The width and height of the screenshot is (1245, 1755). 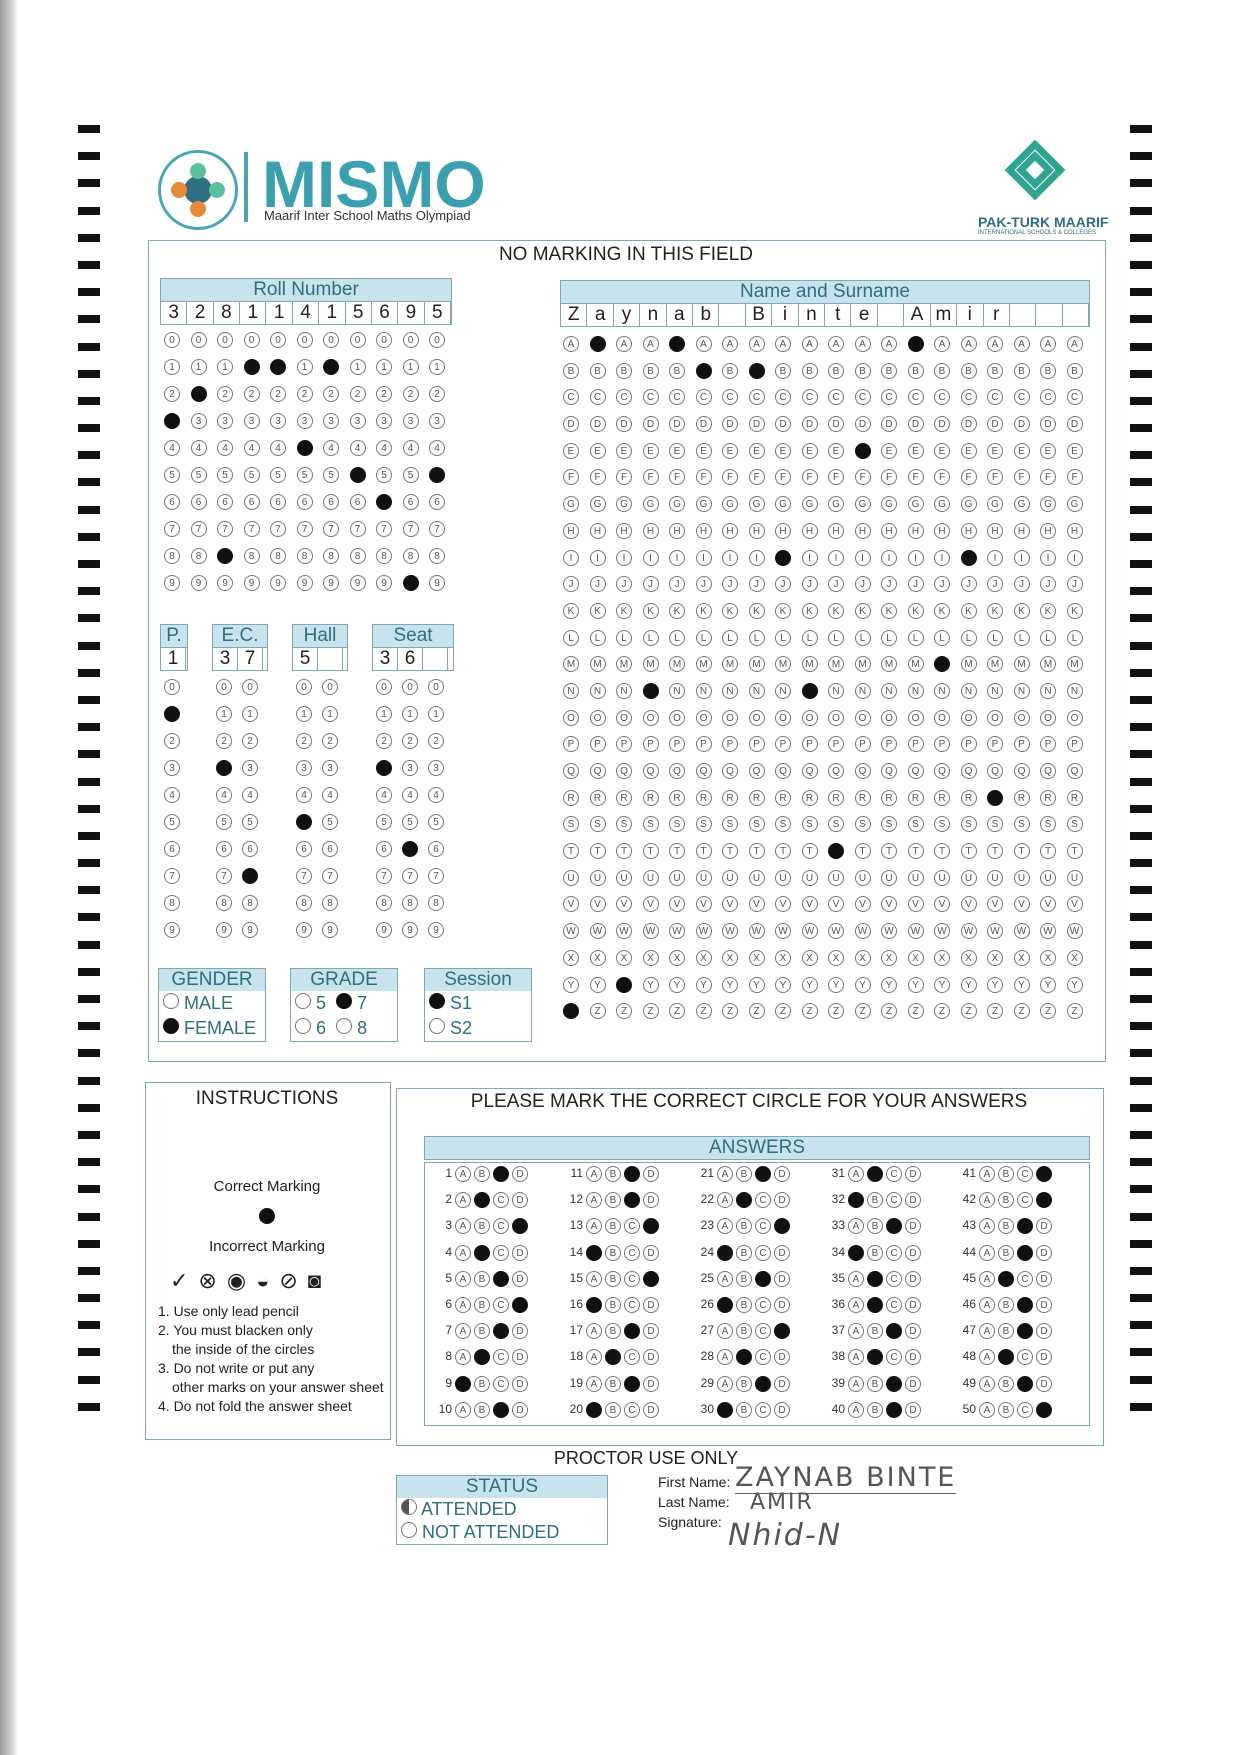 What do you see at coordinates (942, 690) in the screenshot?
I see `name-bubble: N` at bounding box center [942, 690].